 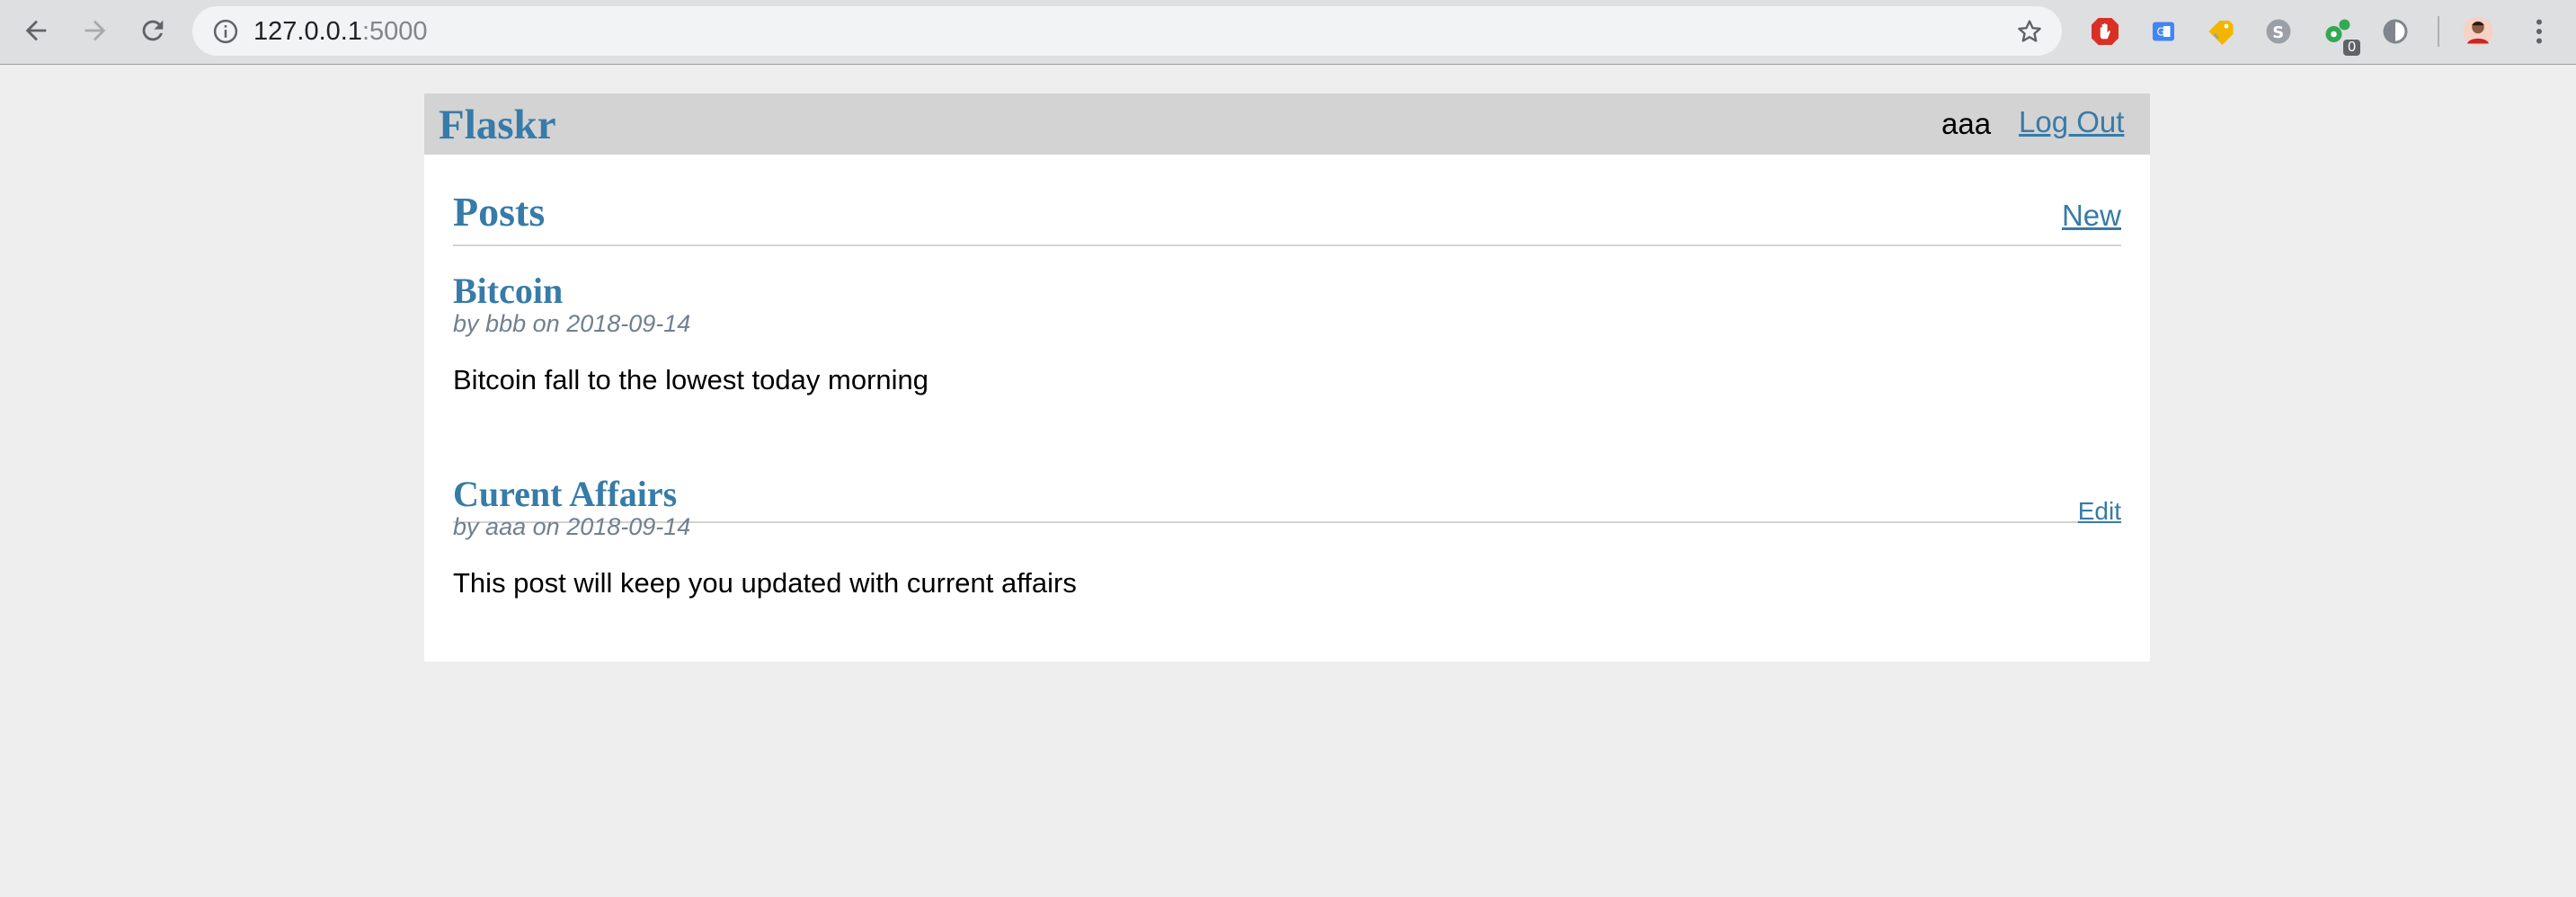 What do you see at coordinates (2091, 216) in the screenshot?
I see `new-post-link: New` at bounding box center [2091, 216].